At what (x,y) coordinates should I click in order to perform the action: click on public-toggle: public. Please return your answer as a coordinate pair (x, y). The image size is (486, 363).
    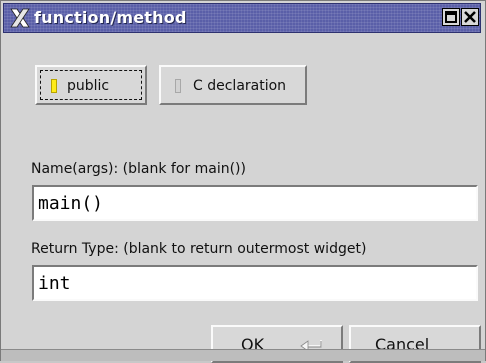
    Looking at the image, I should click on (91, 85).